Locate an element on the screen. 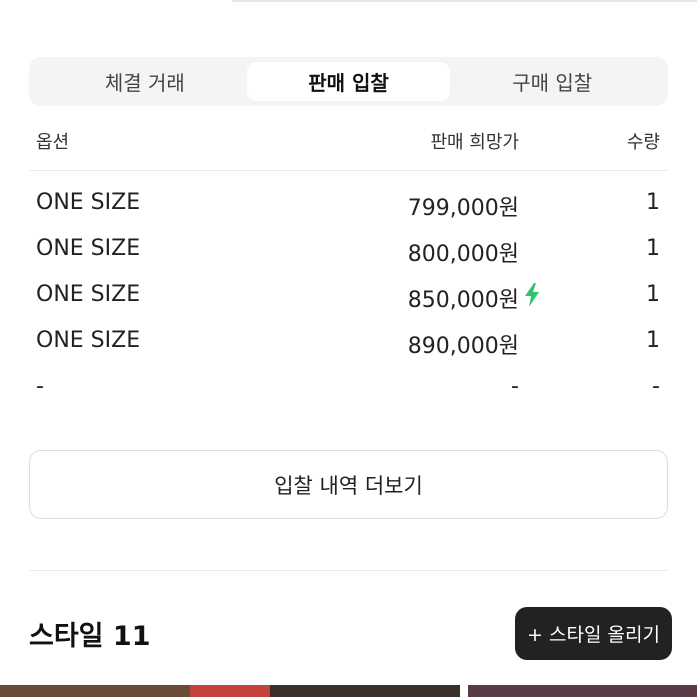 The height and width of the screenshot is (697, 697). row-option: - is located at coordinates (40, 386).